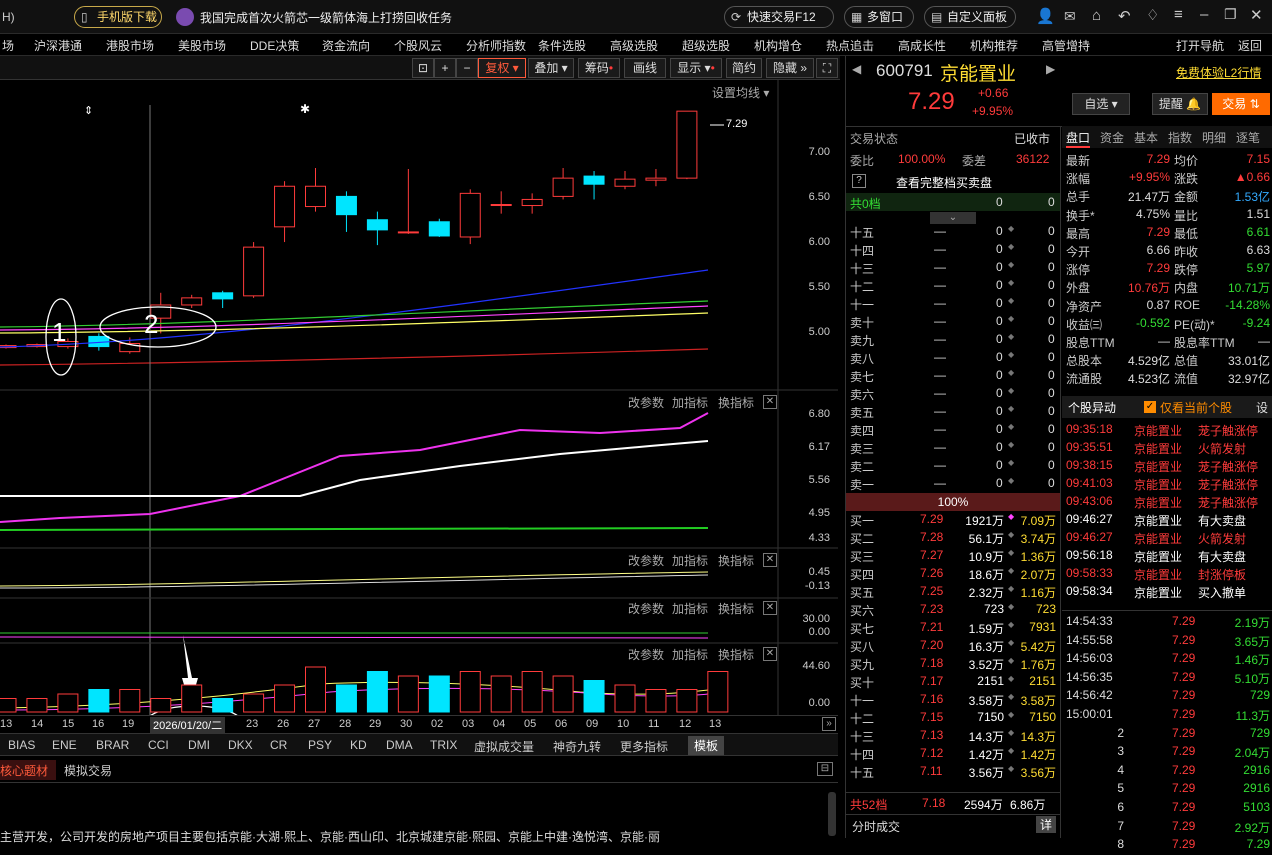 The width and height of the screenshot is (1272, 855). I want to click on indicator-tab: ENE, so click(64, 745).